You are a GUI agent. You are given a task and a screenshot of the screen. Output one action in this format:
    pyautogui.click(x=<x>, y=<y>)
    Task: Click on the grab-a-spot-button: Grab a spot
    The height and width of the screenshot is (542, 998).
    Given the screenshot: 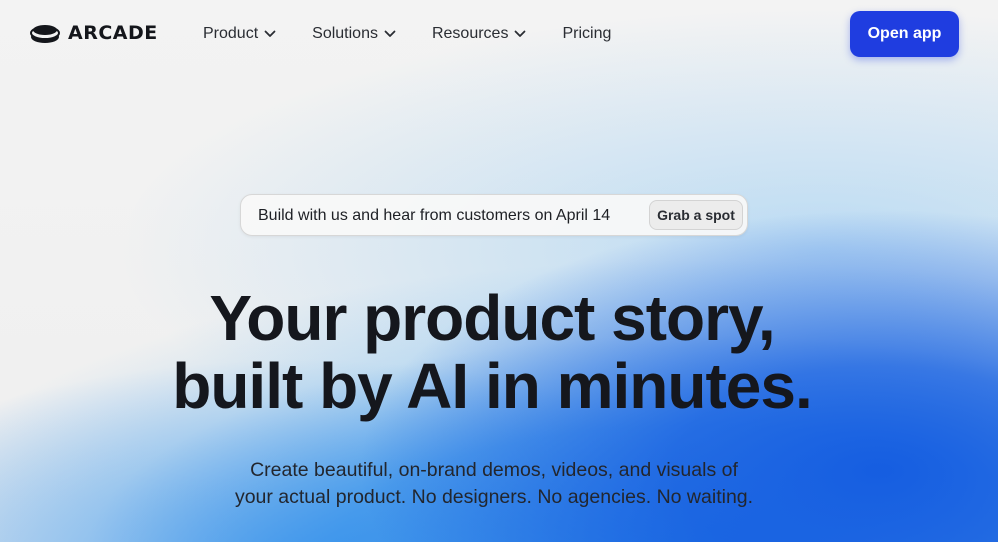 What is the action you would take?
    pyautogui.click(x=696, y=215)
    